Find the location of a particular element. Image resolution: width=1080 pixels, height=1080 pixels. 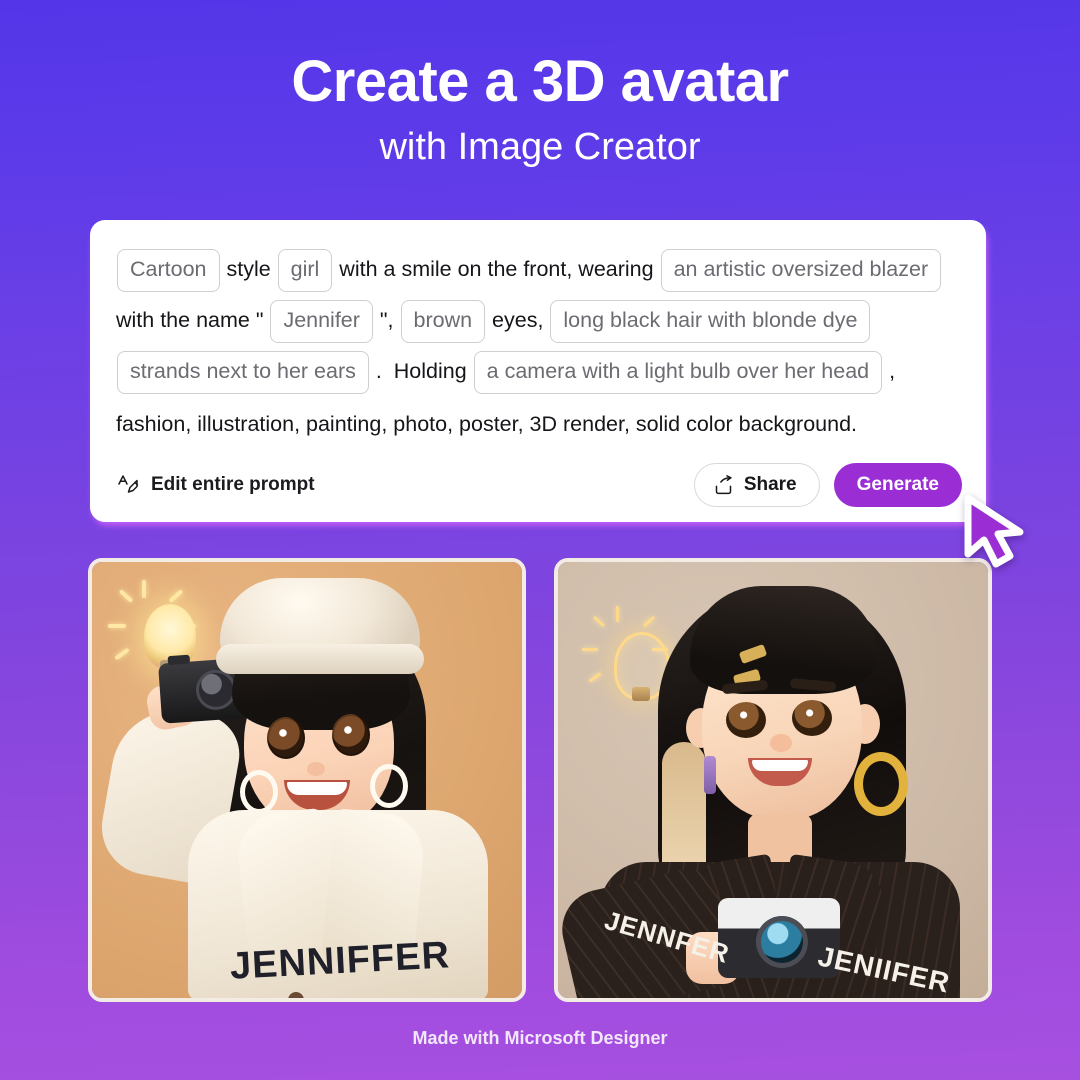

prompt-tag-holding: a camera with a light bulb over her head is located at coordinates (678, 372).